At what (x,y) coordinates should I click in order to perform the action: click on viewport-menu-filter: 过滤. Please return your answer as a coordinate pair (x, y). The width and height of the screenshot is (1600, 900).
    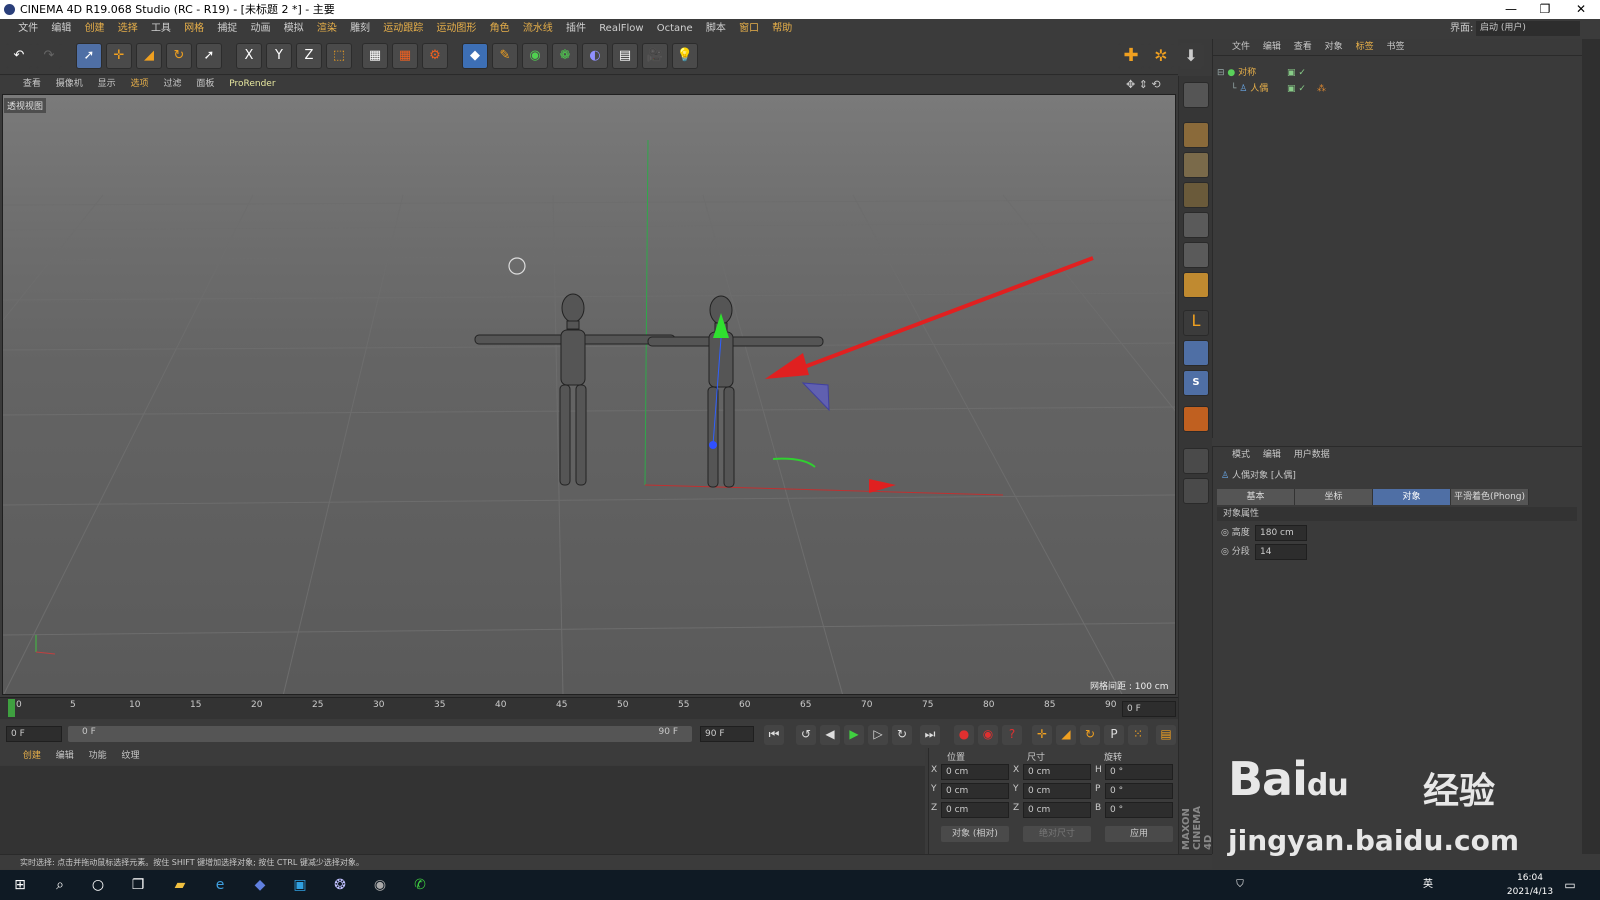
    Looking at the image, I should click on (172, 84).